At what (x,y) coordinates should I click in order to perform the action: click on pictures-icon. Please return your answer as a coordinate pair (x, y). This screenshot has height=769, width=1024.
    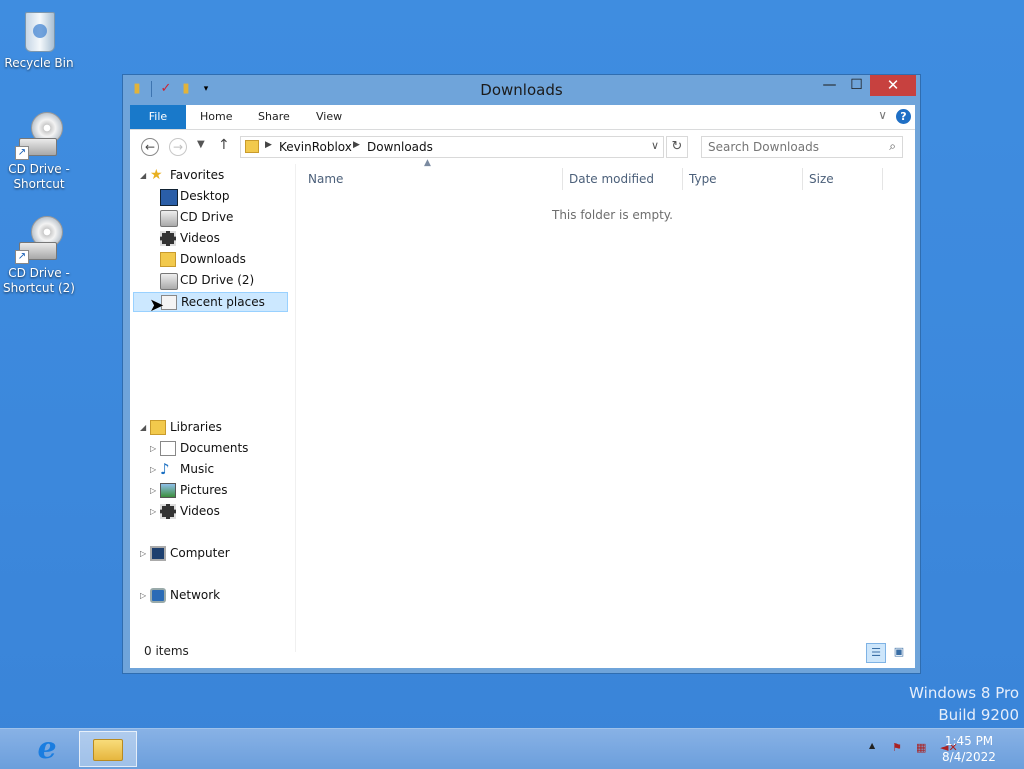
    Looking at the image, I should click on (168, 490).